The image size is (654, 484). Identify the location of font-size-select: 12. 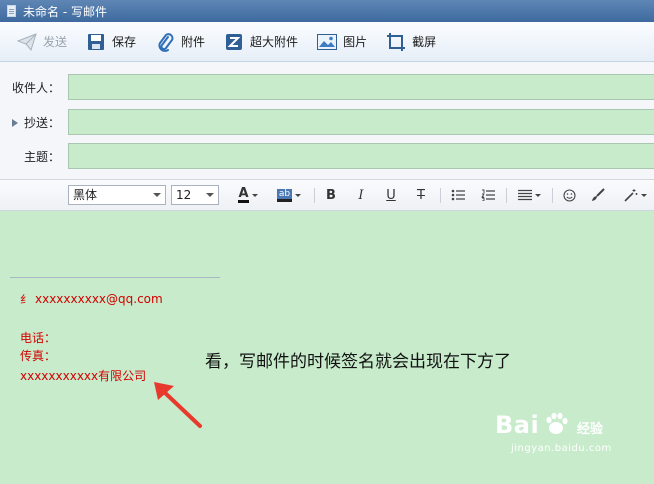
(195, 195).